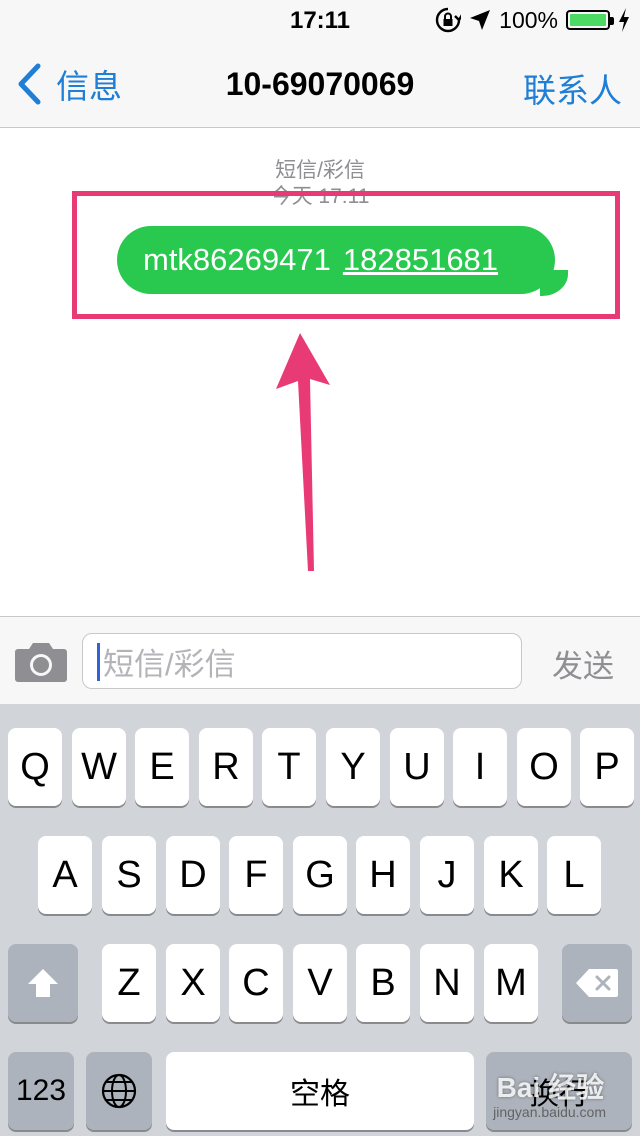 This screenshot has height=1136, width=640. I want to click on key-b: B, so click(383, 983).